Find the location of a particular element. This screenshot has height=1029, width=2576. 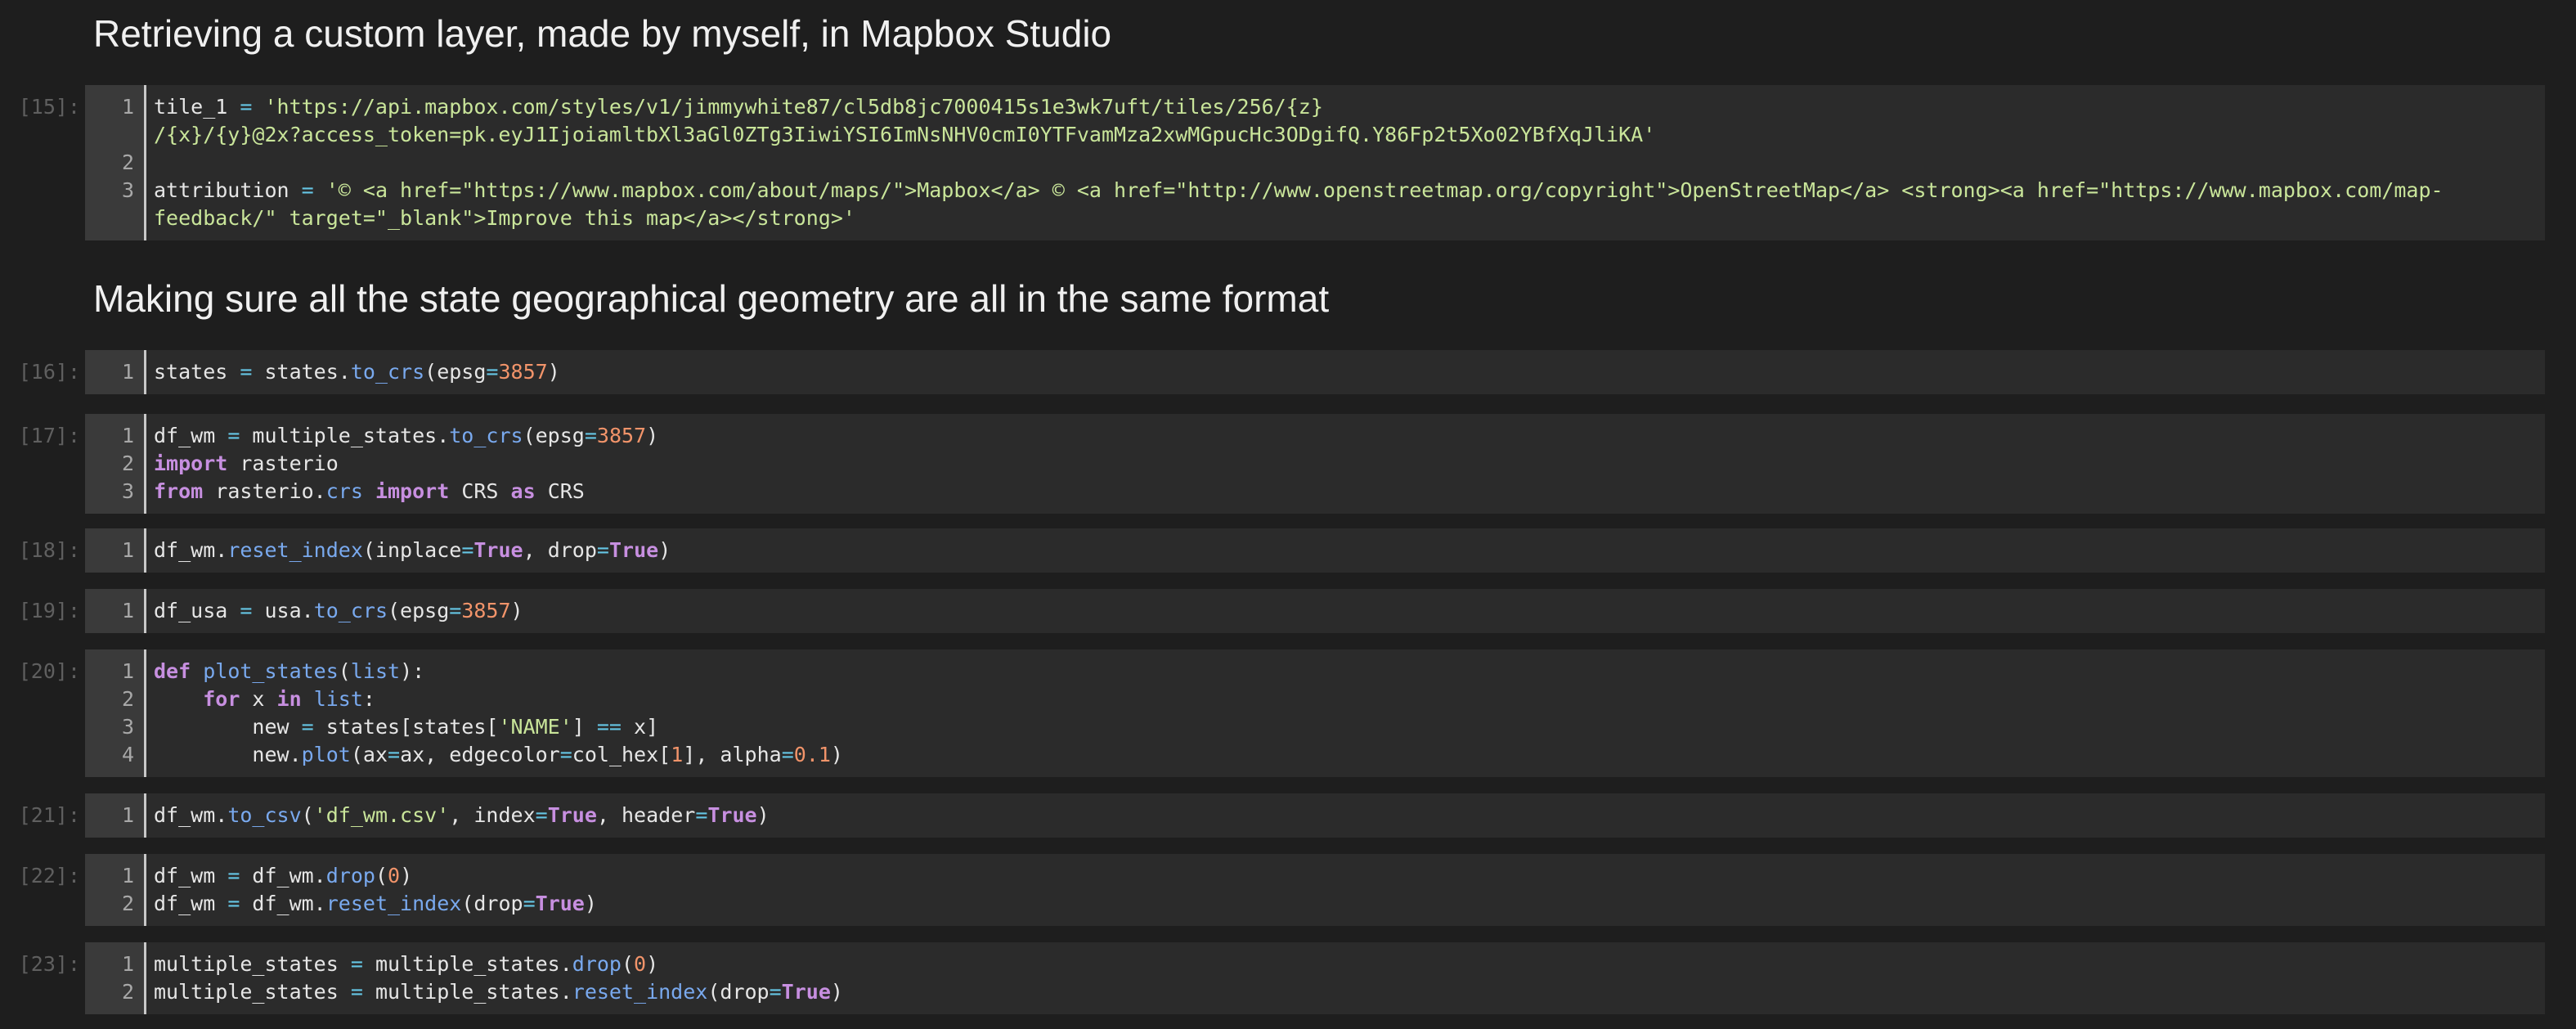

code-token: col_hex[ is located at coordinates (621, 754).